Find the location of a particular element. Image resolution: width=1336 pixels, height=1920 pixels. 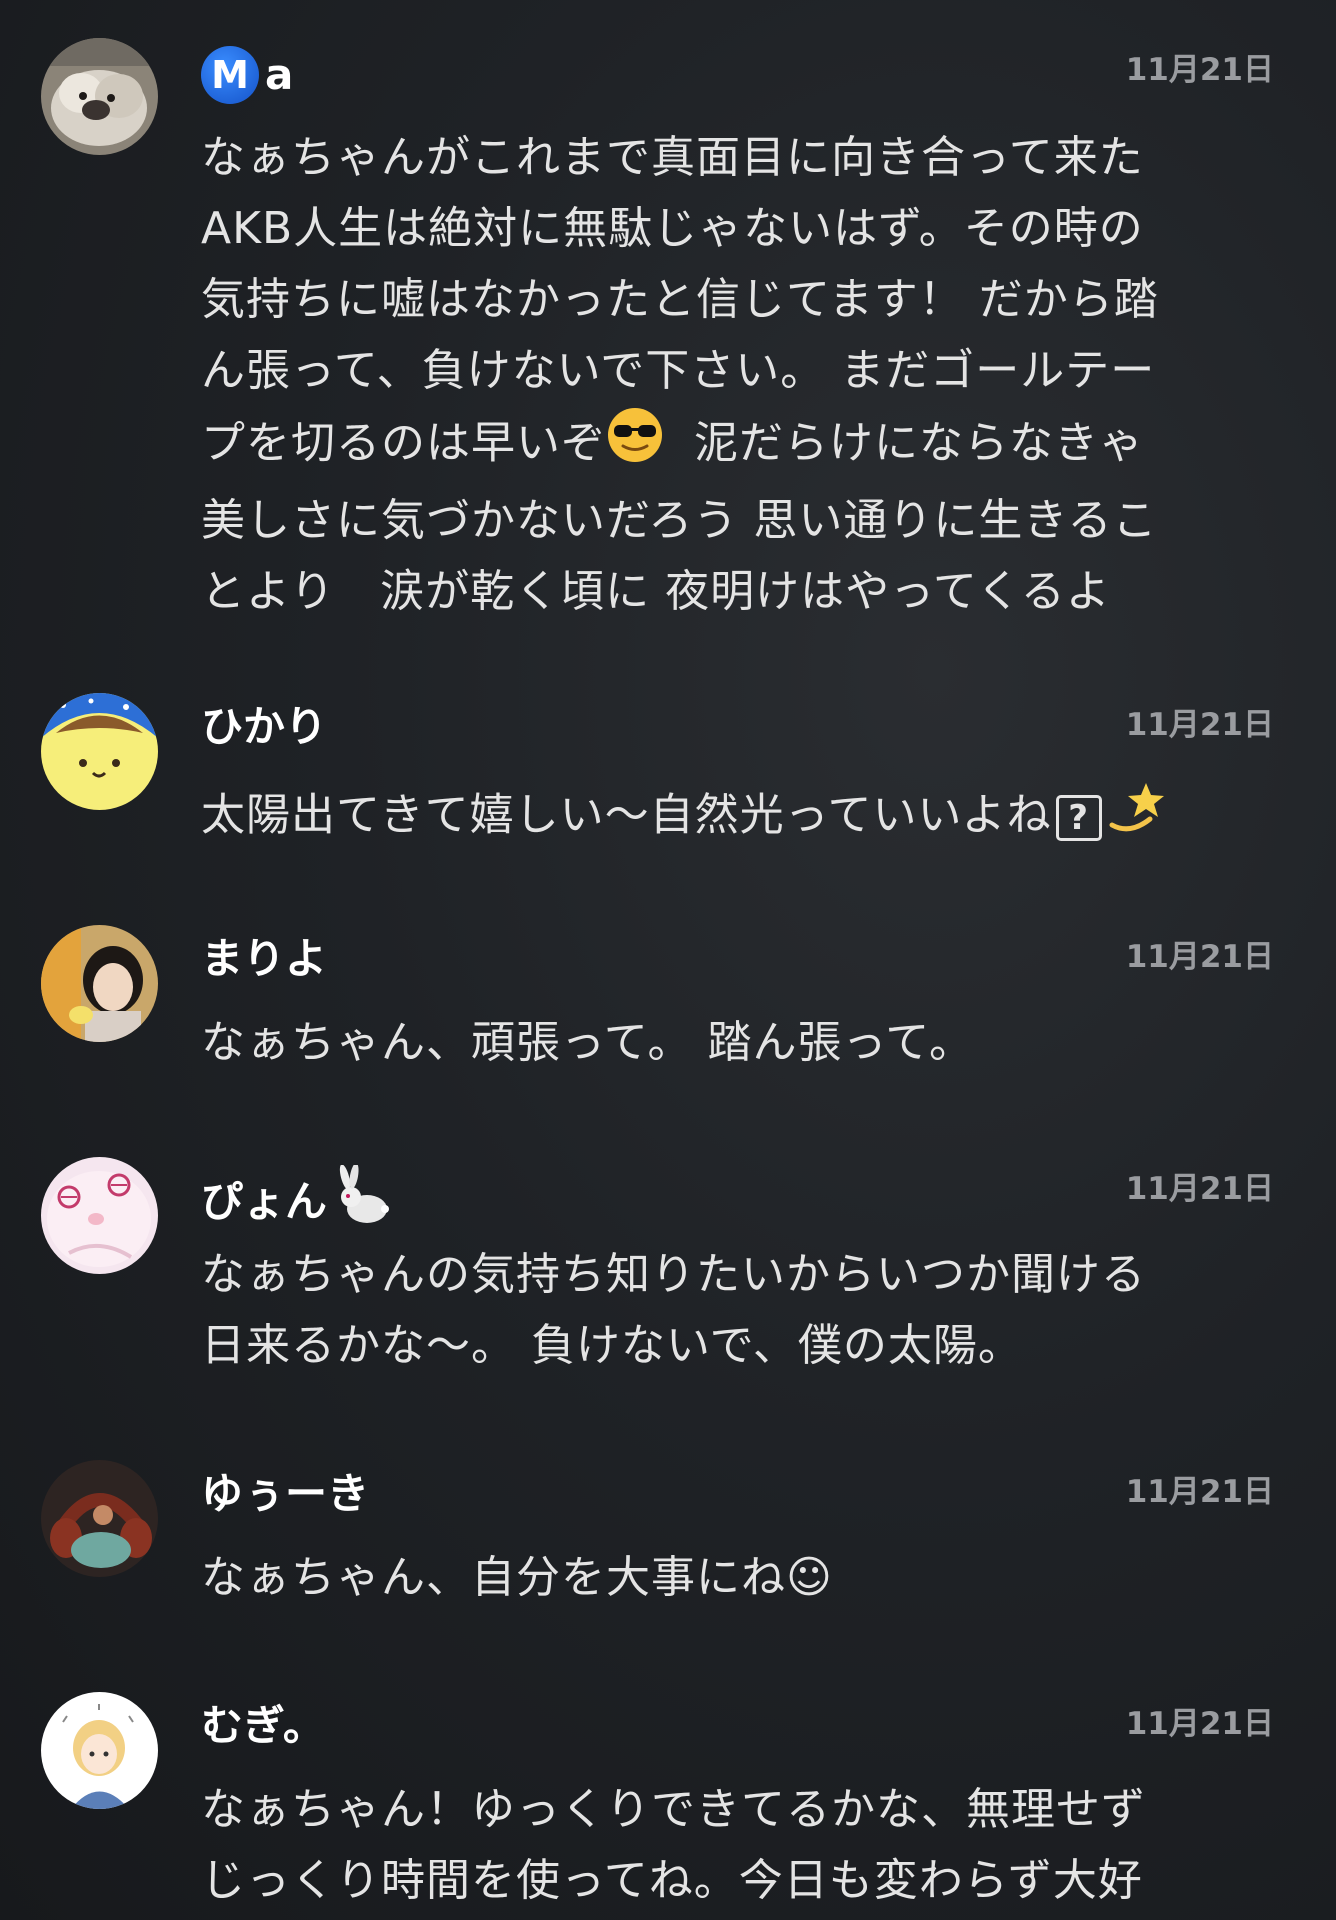

comment-username: M a is located at coordinates (247, 75).